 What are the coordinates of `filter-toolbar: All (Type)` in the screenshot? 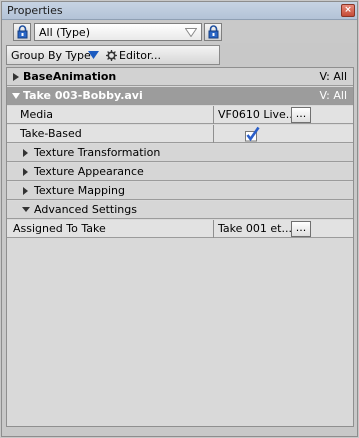 It's located at (179, 32).